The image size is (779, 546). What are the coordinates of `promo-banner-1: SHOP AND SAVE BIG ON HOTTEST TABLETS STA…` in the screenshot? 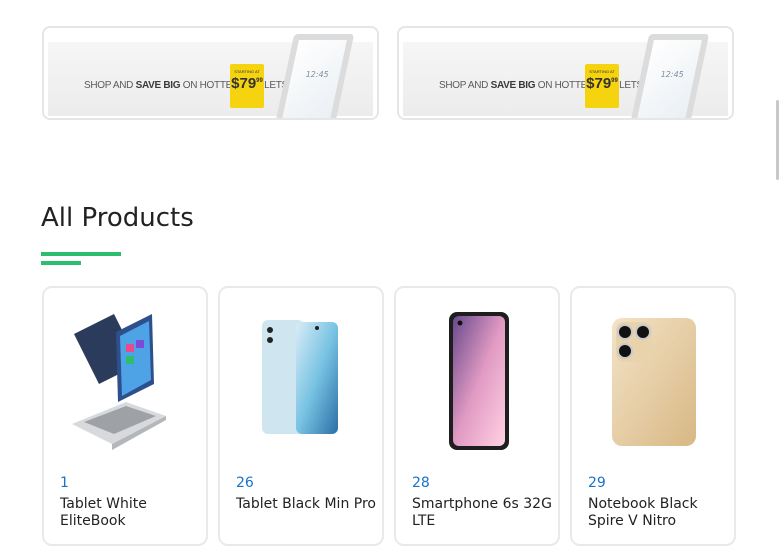 It's located at (210, 73).